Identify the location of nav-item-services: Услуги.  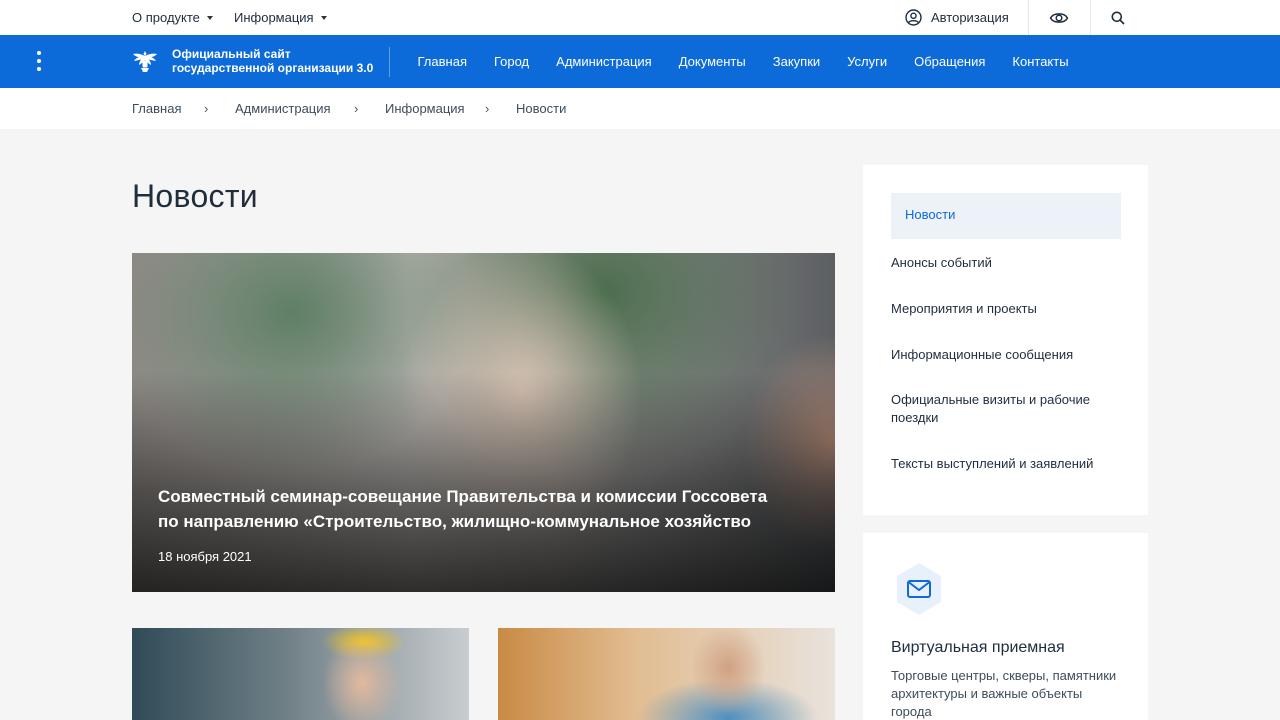
(867, 61).